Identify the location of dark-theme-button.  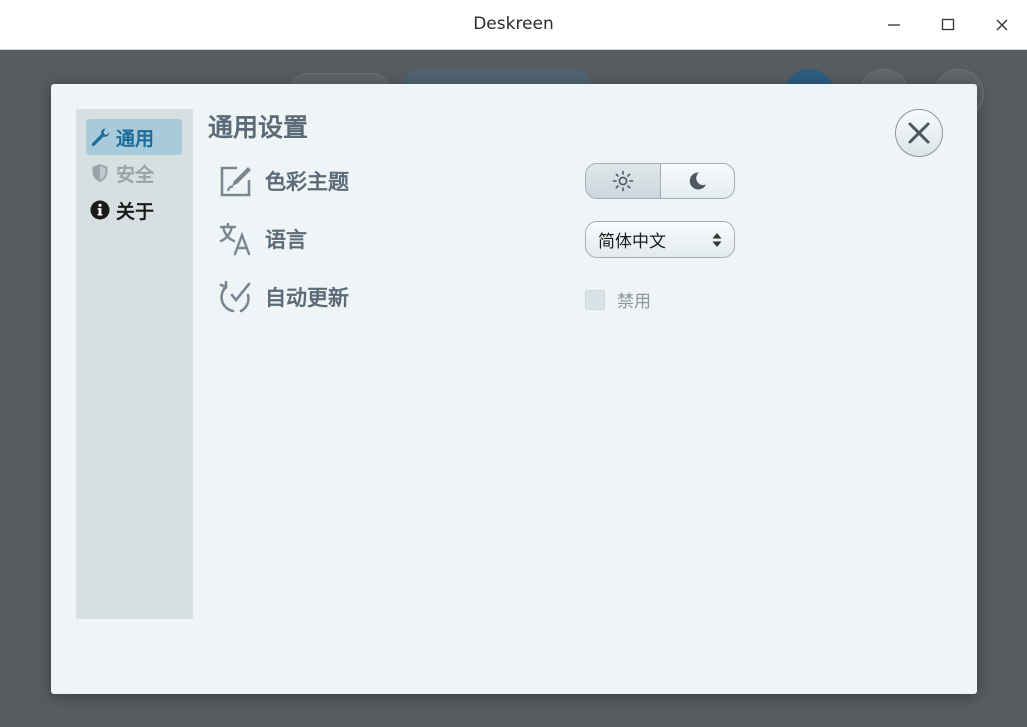
(698, 181).